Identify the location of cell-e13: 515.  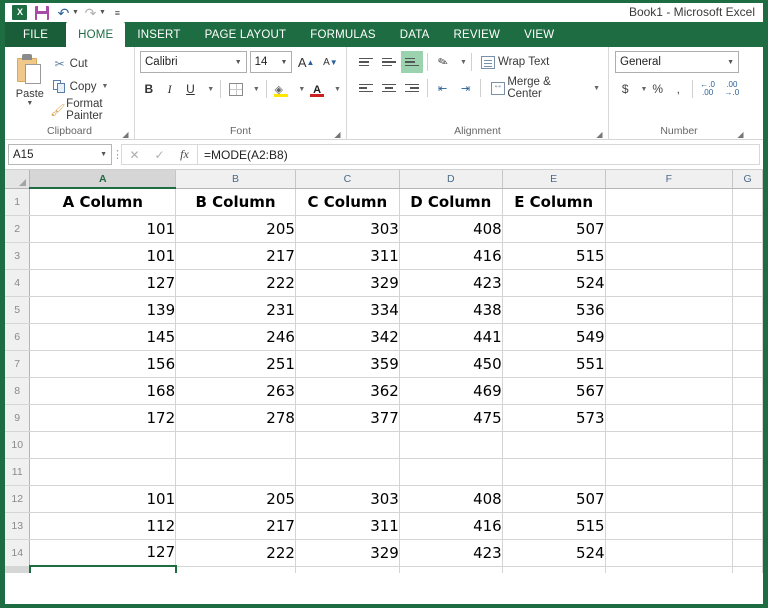
(554, 526).